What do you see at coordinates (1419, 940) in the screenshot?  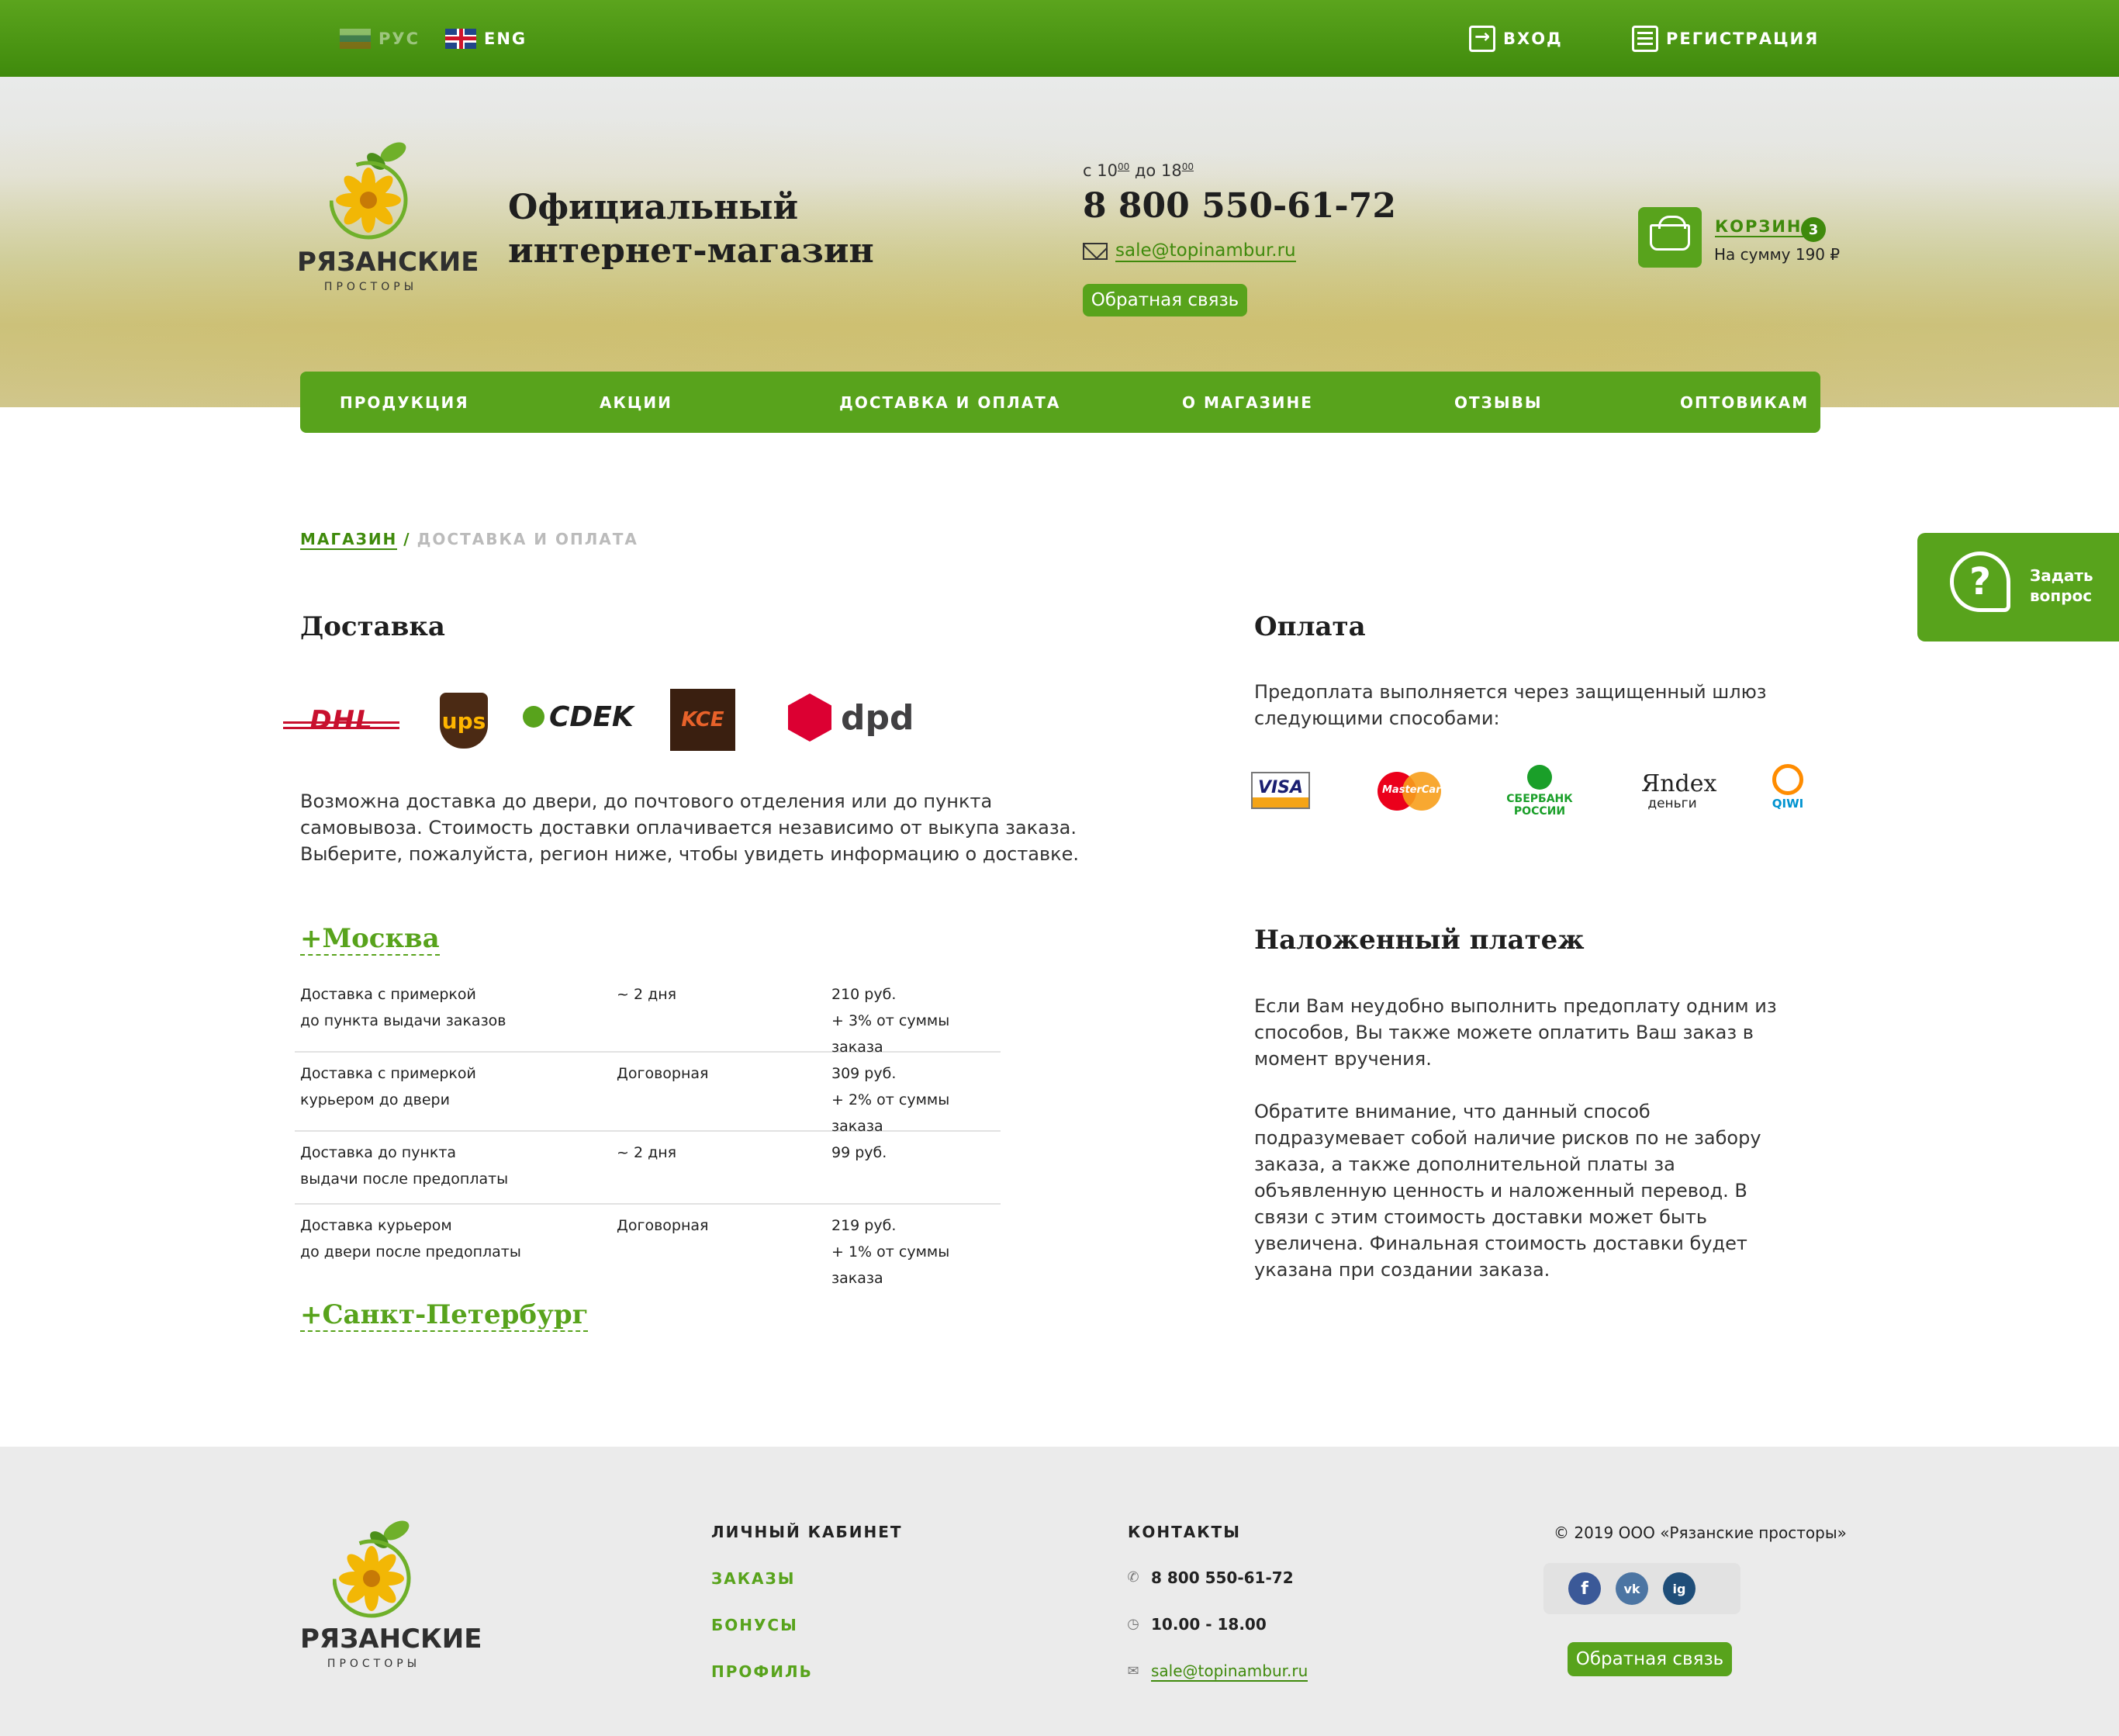 I see `cod-title: Наложенный платеж` at bounding box center [1419, 940].